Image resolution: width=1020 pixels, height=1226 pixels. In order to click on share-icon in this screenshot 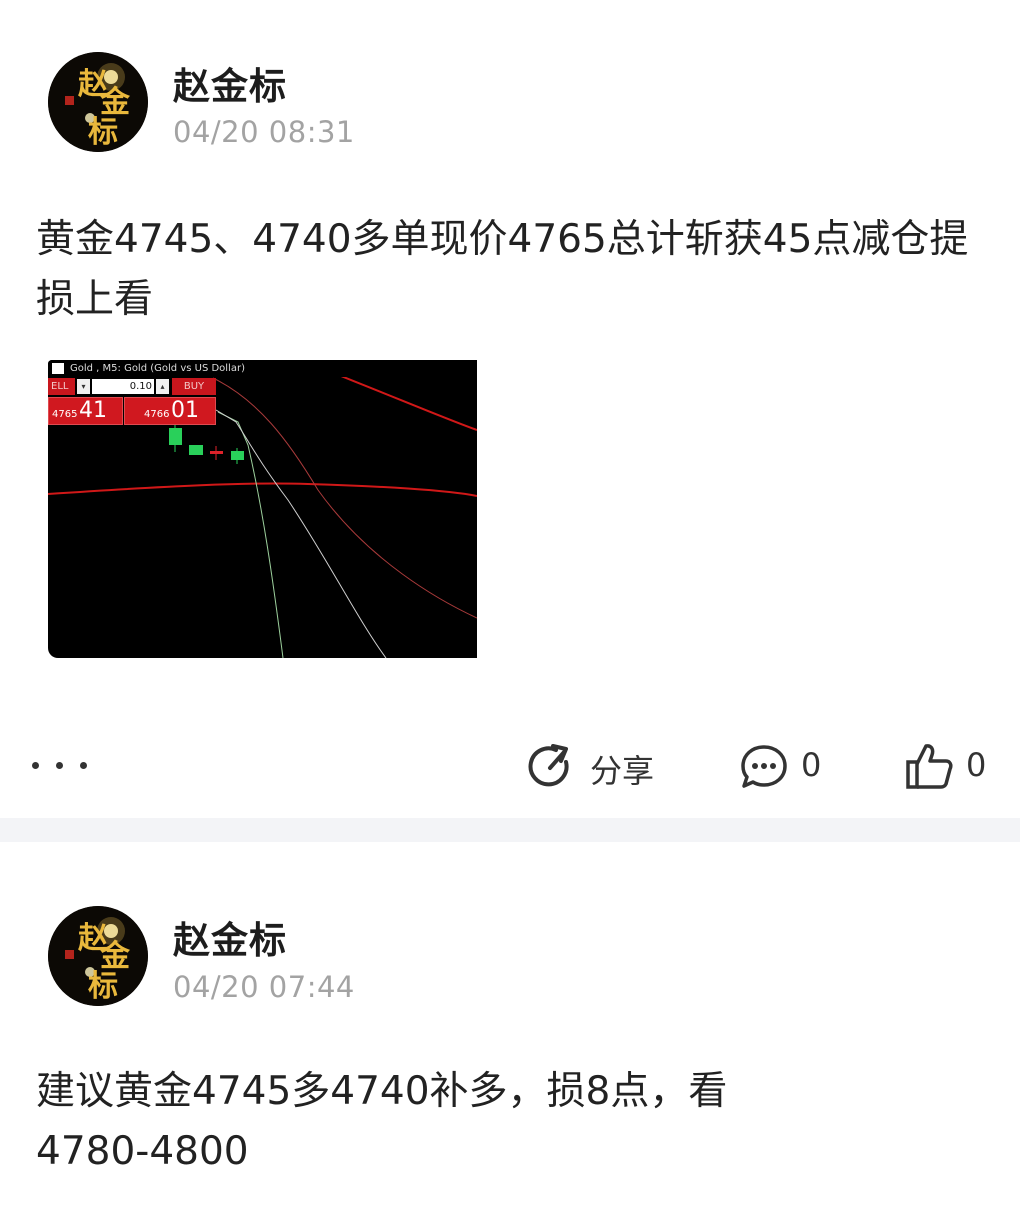, I will do `click(551, 767)`.